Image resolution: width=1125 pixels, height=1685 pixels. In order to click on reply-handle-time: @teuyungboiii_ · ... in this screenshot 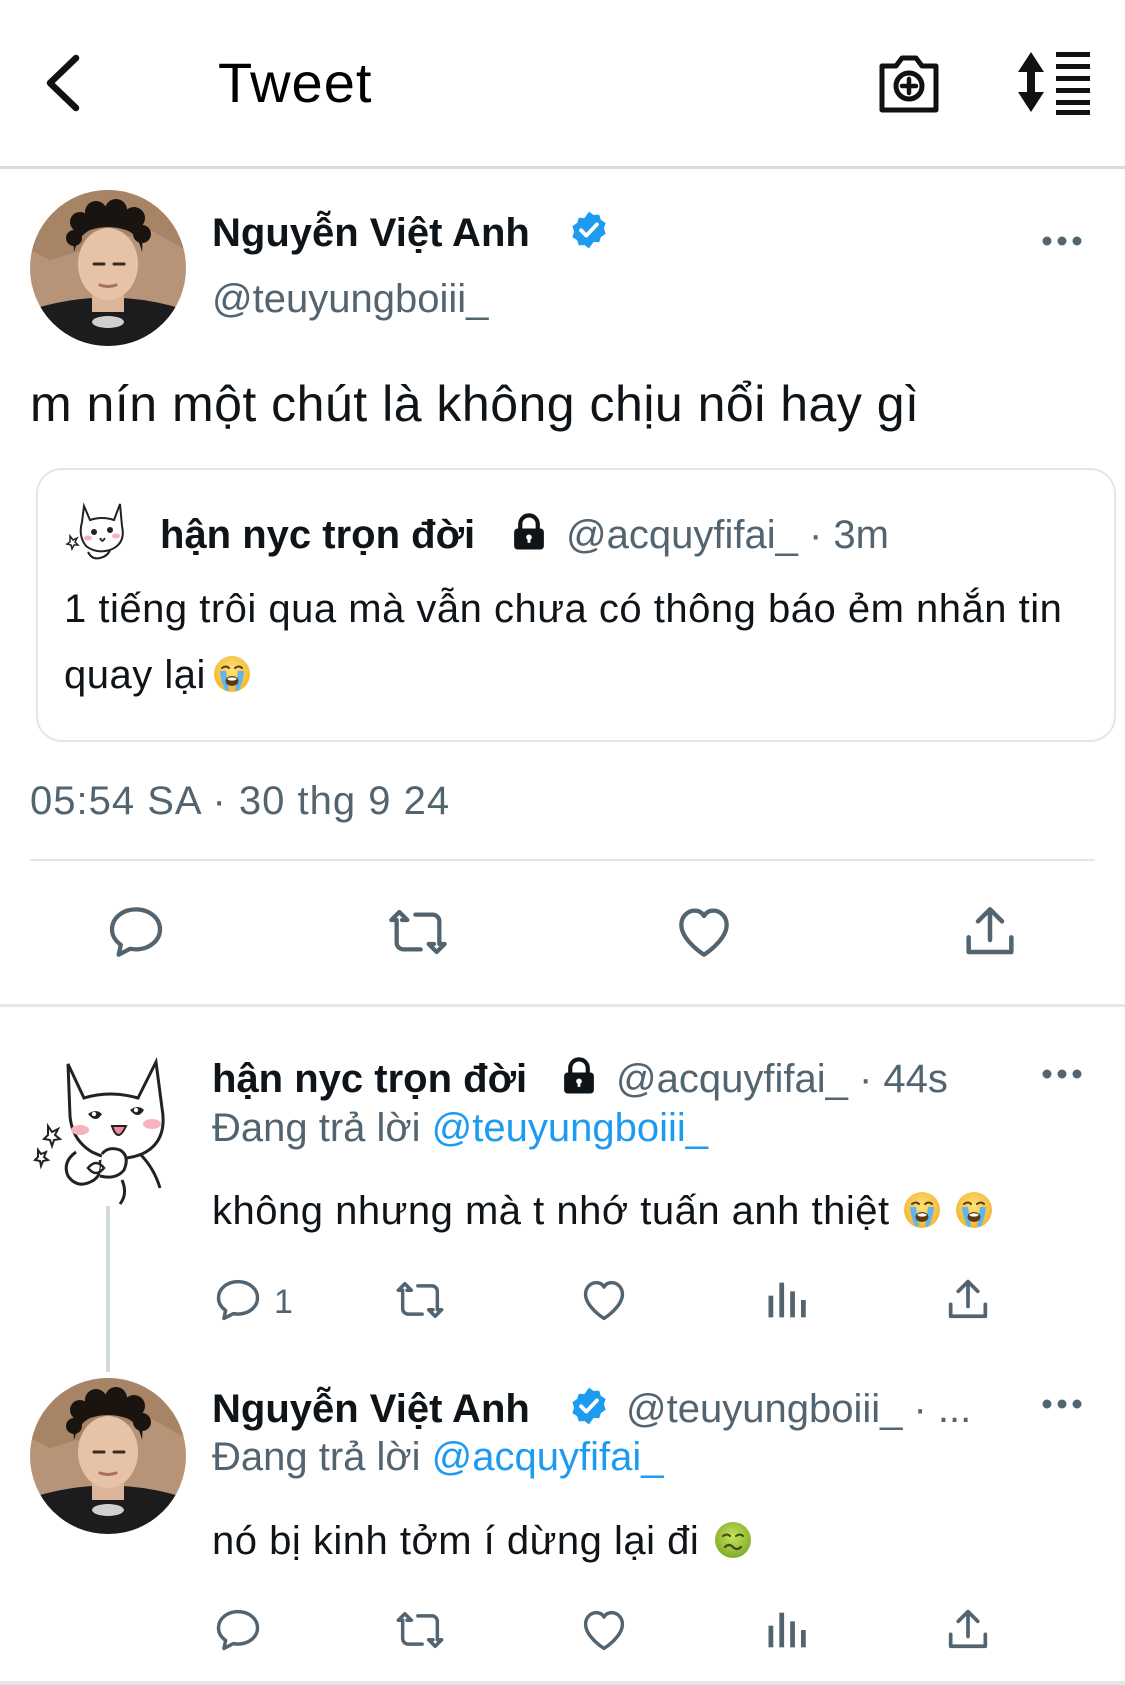, I will do `click(799, 1409)`.